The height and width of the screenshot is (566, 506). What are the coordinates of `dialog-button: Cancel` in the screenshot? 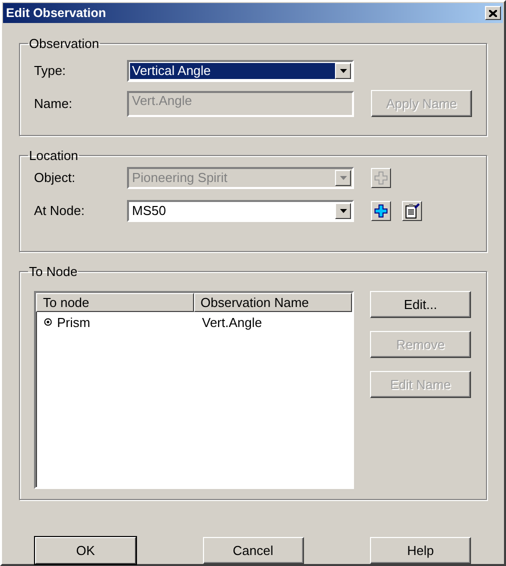 It's located at (253, 550).